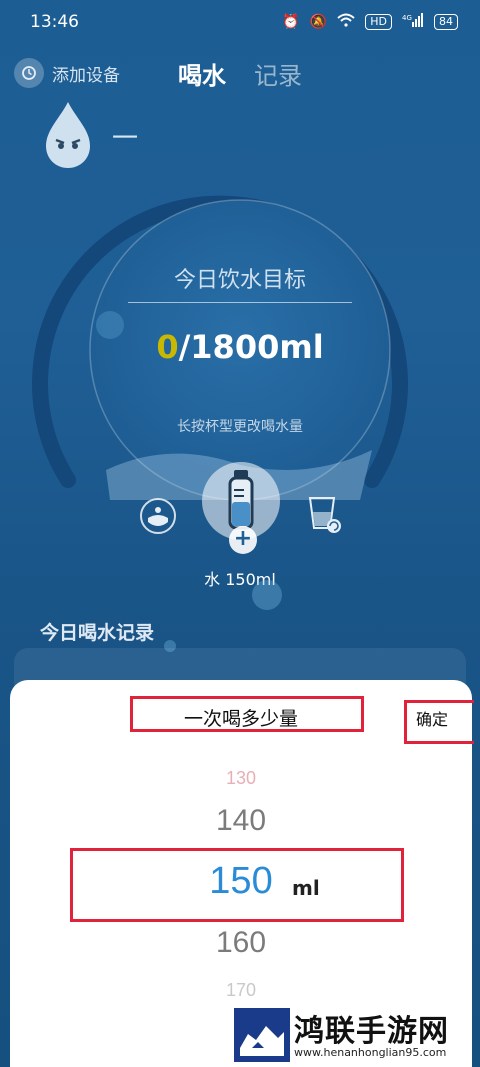  I want to click on wifi-icon, so click(346, 22).